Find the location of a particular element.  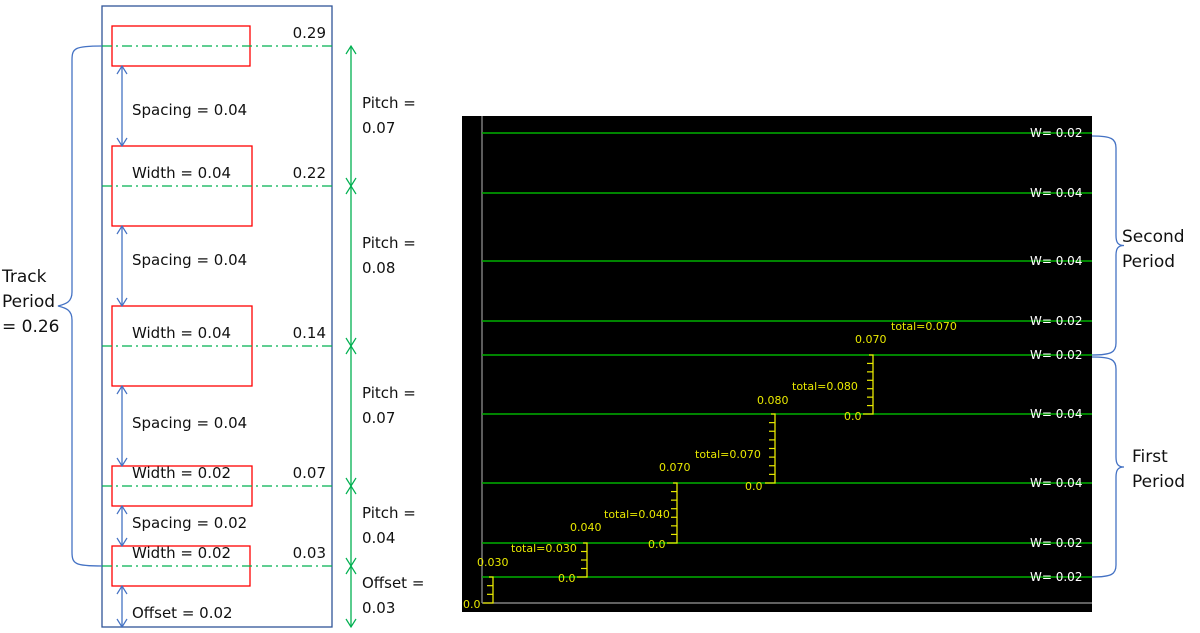

track-position-label: 0.03 is located at coordinates (309, 553).